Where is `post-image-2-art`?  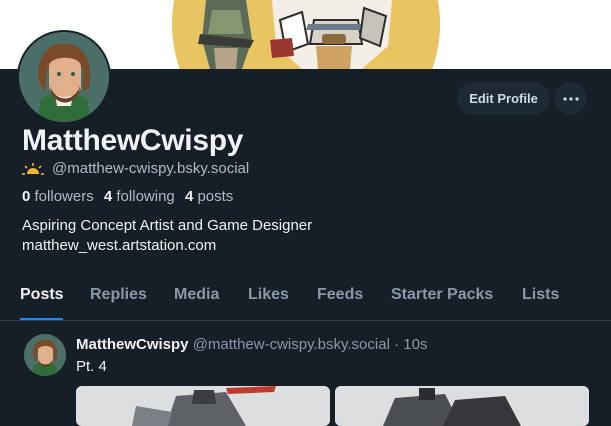
post-image-2-art is located at coordinates (462, 406).